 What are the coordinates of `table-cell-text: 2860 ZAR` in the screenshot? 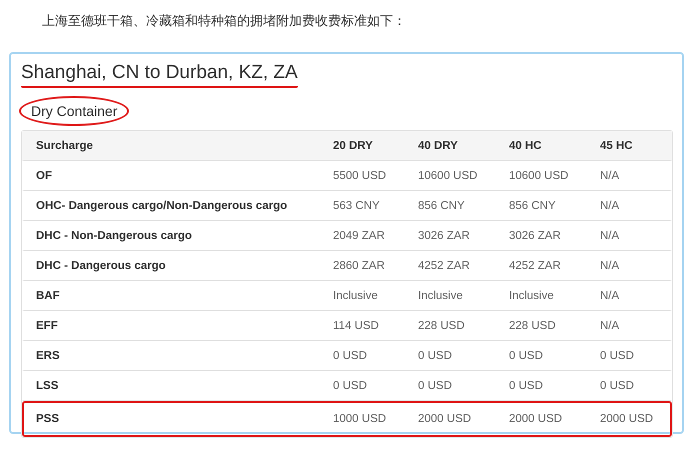 It's located at (359, 266).